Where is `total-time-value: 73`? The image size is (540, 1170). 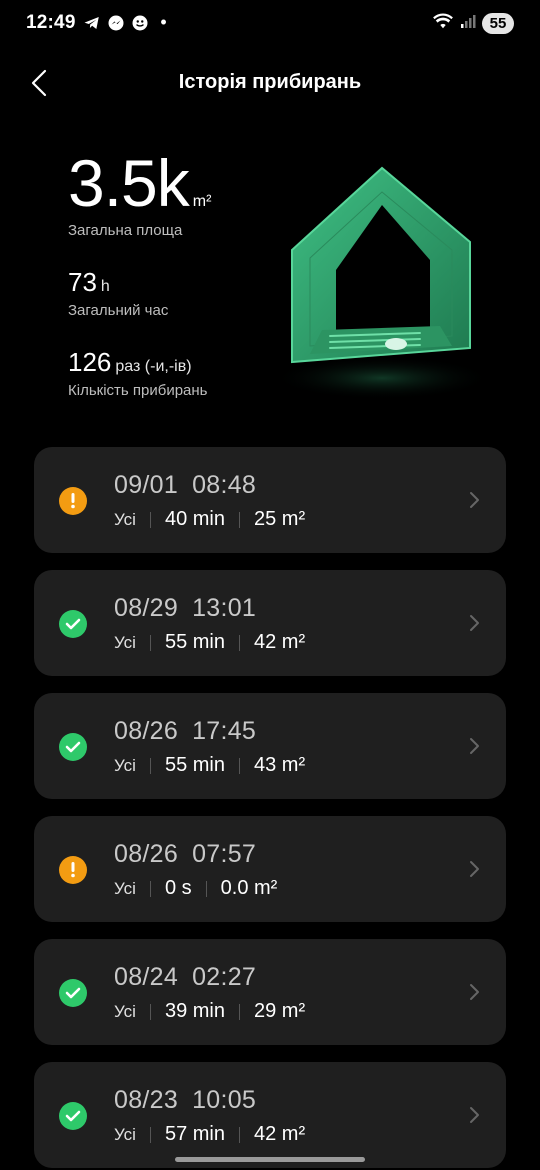
total-time-value: 73 is located at coordinates (82, 282).